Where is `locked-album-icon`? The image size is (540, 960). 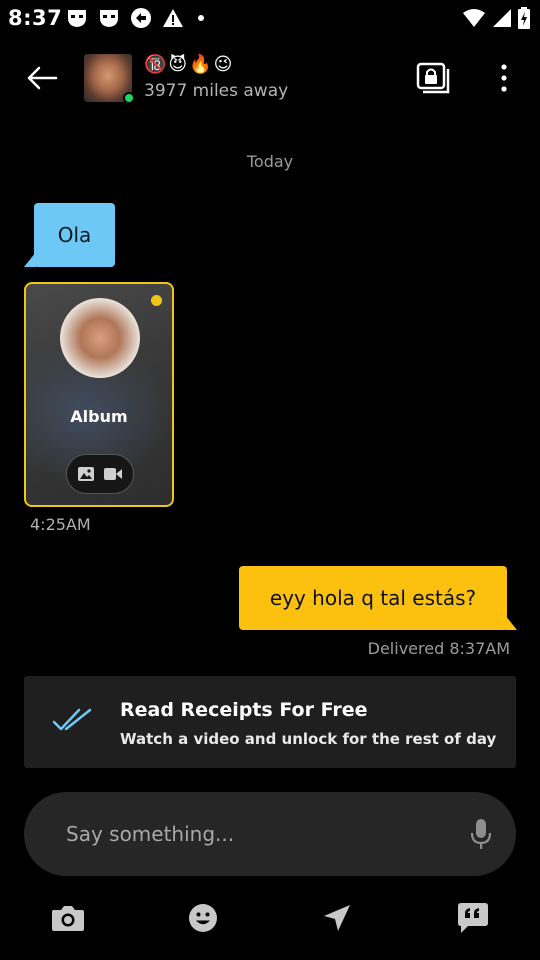
locked-album-icon is located at coordinates (433, 78).